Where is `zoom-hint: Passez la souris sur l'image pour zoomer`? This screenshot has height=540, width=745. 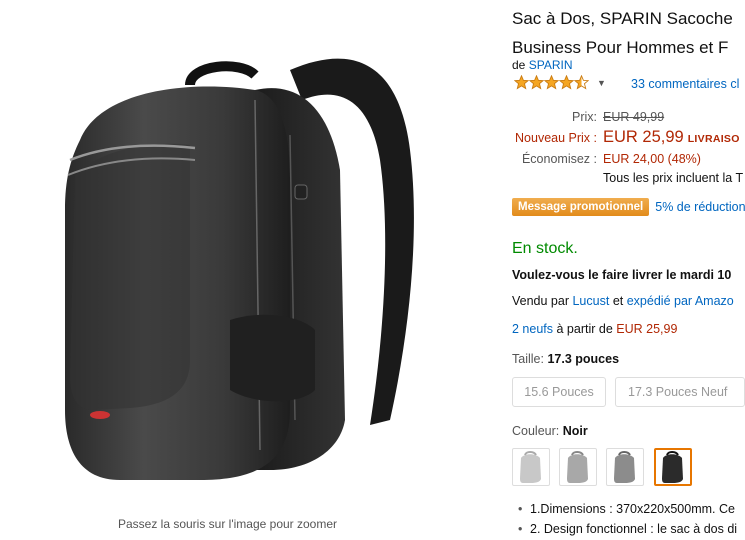 zoom-hint: Passez la souris sur l'image pour zoomer is located at coordinates (227, 524).